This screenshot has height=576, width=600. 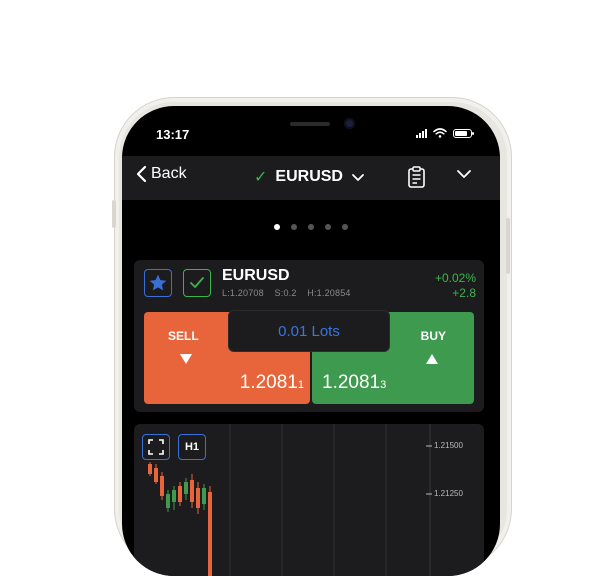 What do you see at coordinates (417, 177) in the screenshot?
I see `clipboard-icon` at bounding box center [417, 177].